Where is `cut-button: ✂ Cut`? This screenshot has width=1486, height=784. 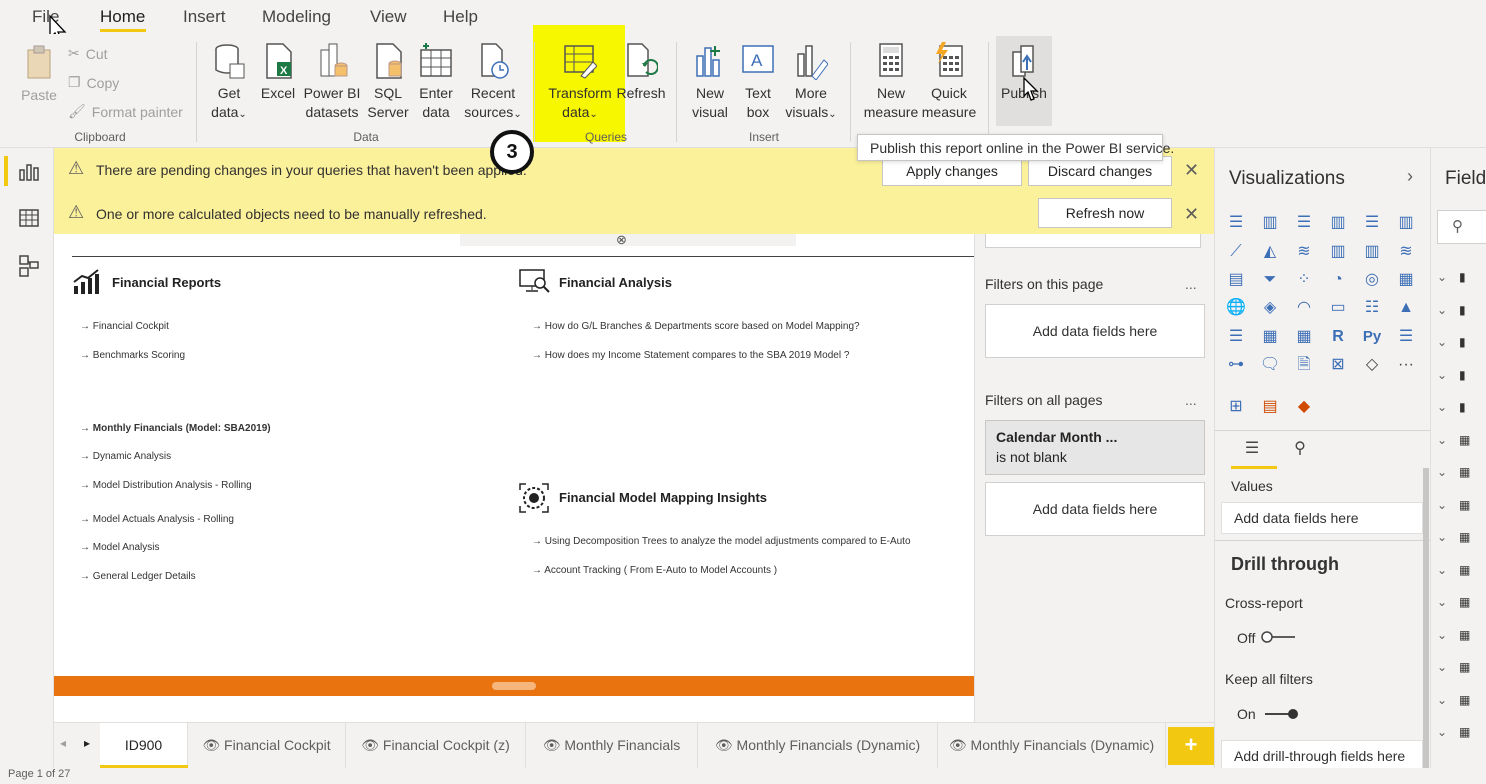
cut-button: ✂ Cut is located at coordinates (88, 53).